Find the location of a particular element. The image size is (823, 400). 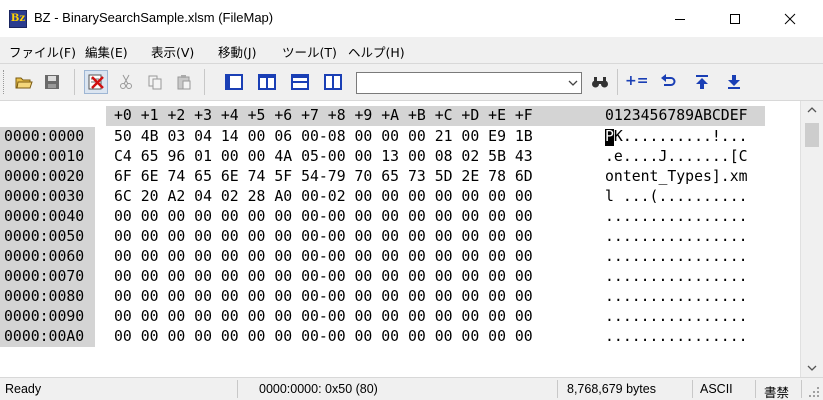

status-mode: 書禁 is located at coordinates (776, 391).